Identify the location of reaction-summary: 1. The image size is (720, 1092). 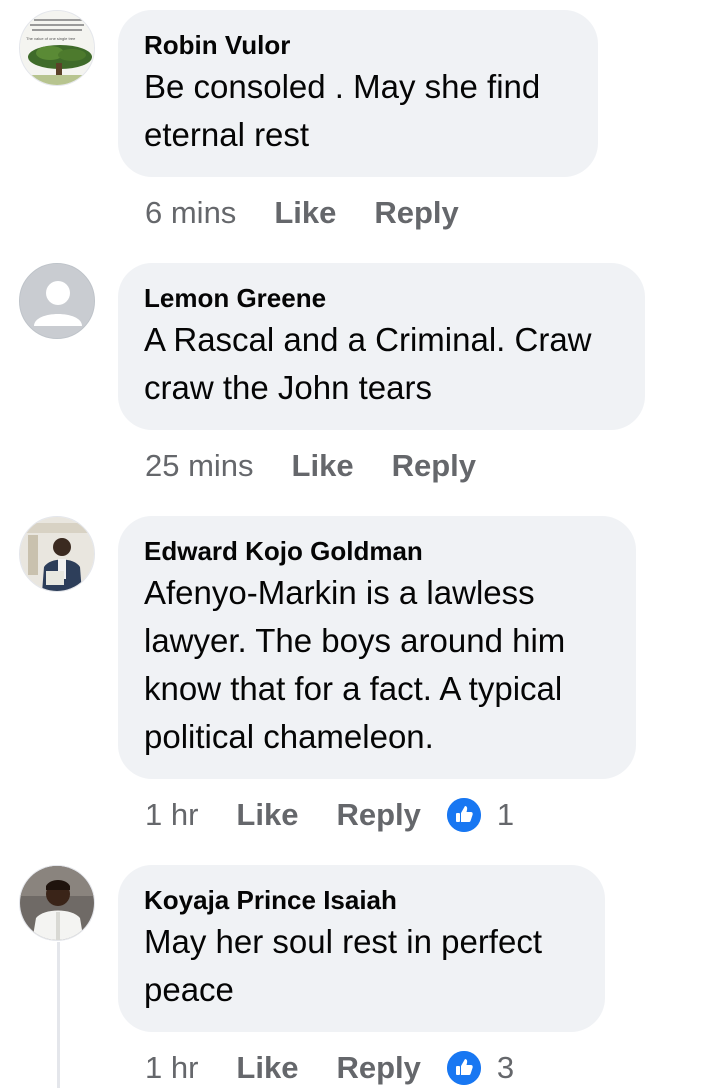
(479, 815).